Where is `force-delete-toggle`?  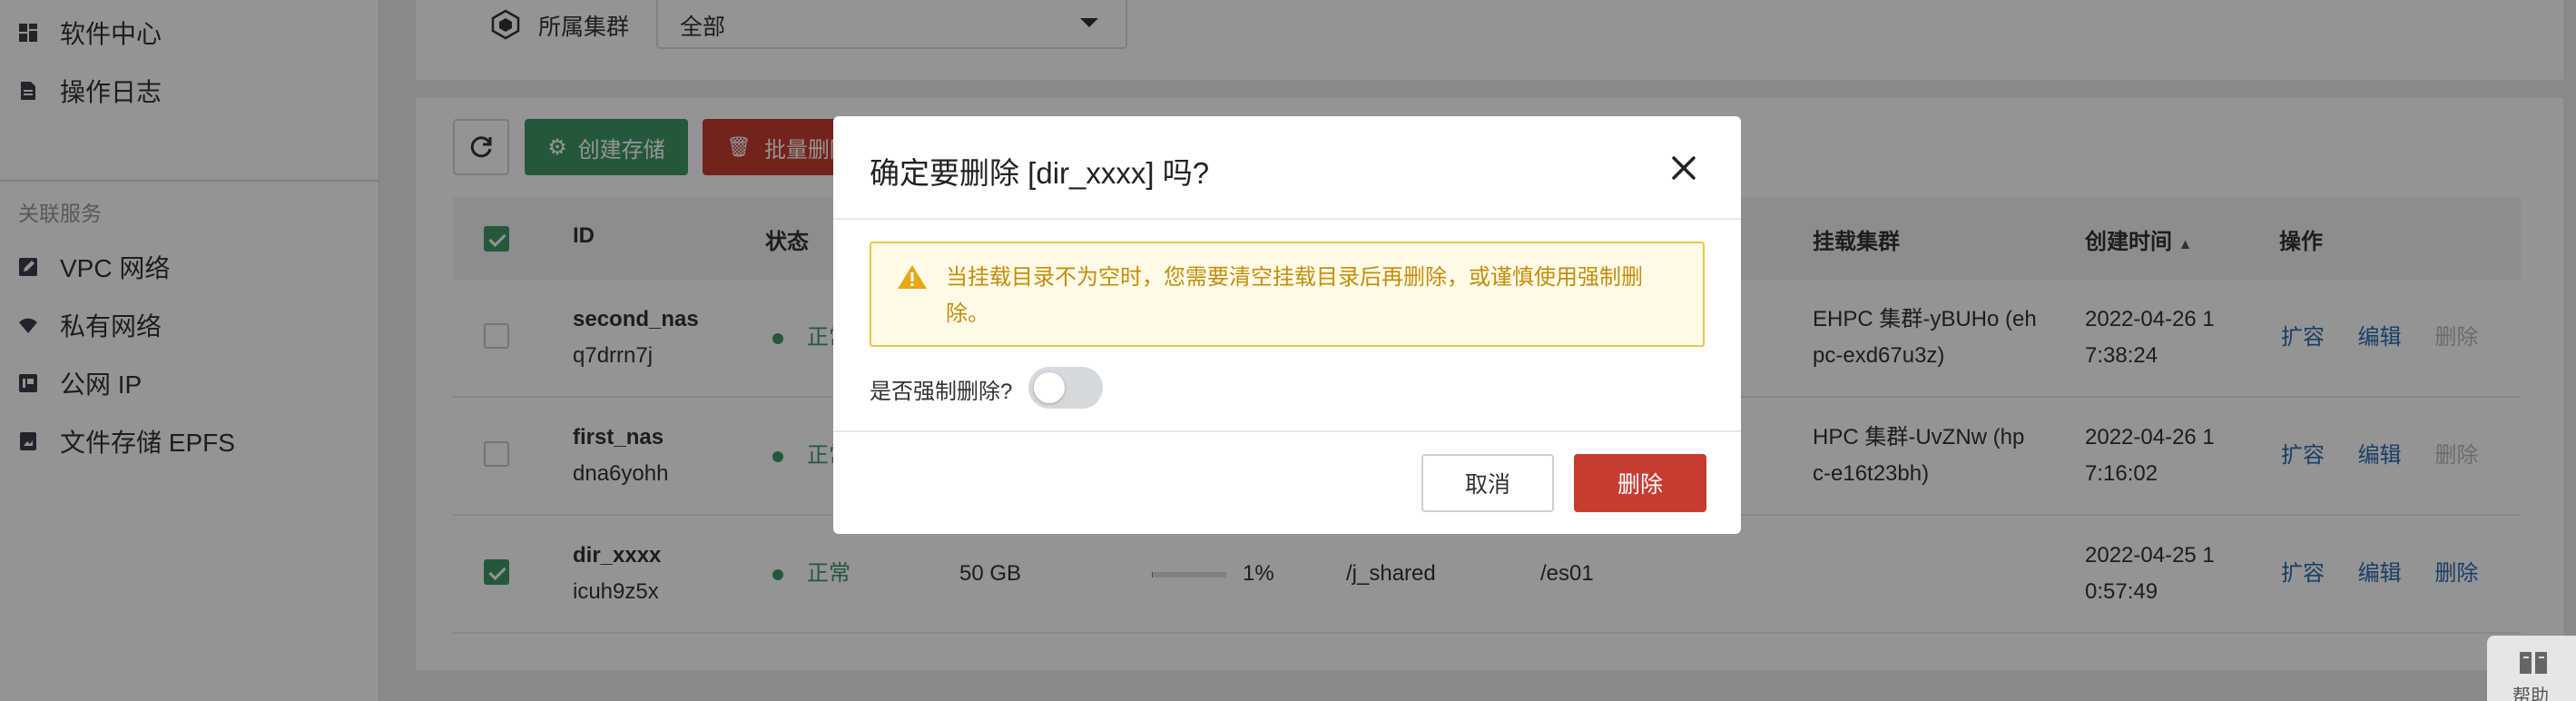
force-delete-toggle is located at coordinates (1065, 388).